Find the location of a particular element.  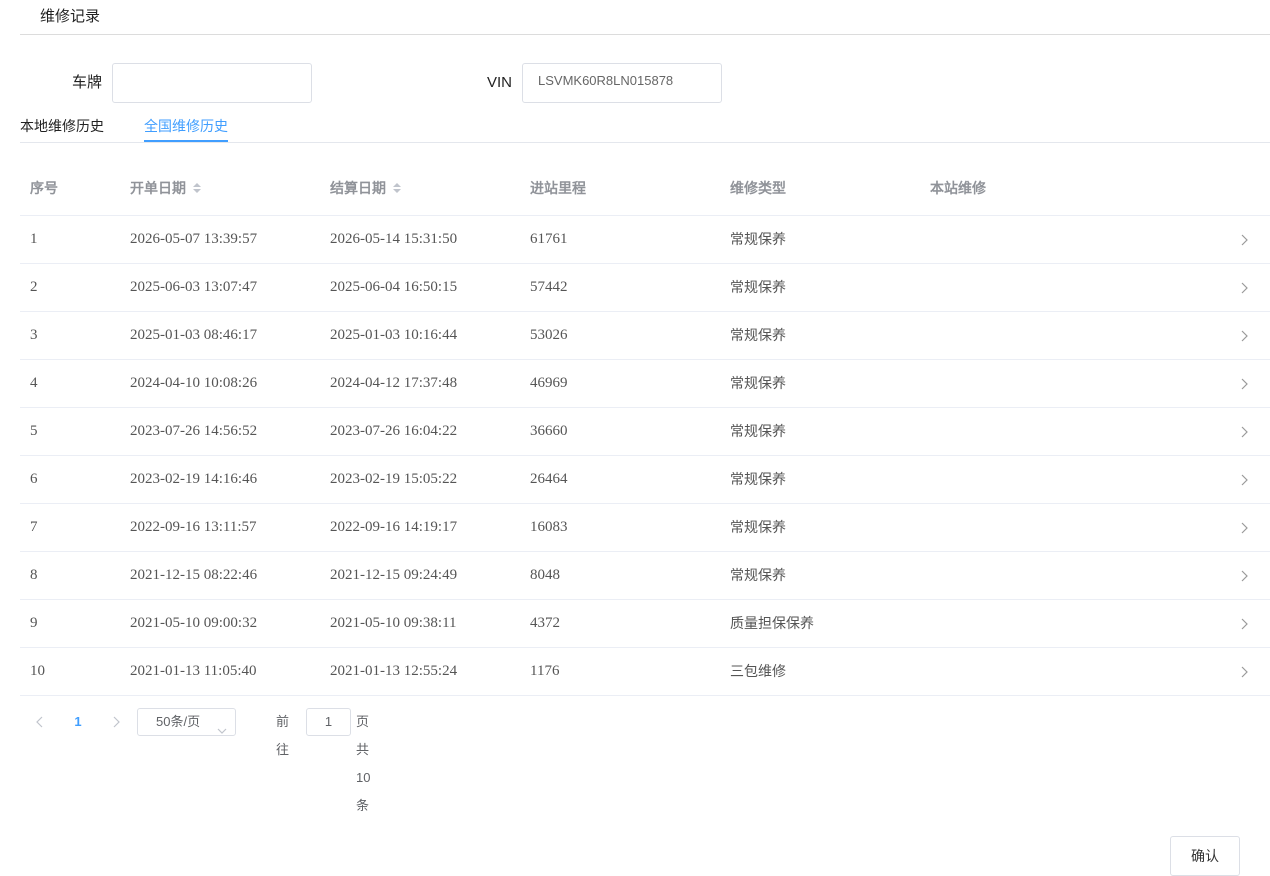

cell-index: 9 is located at coordinates (34, 623).